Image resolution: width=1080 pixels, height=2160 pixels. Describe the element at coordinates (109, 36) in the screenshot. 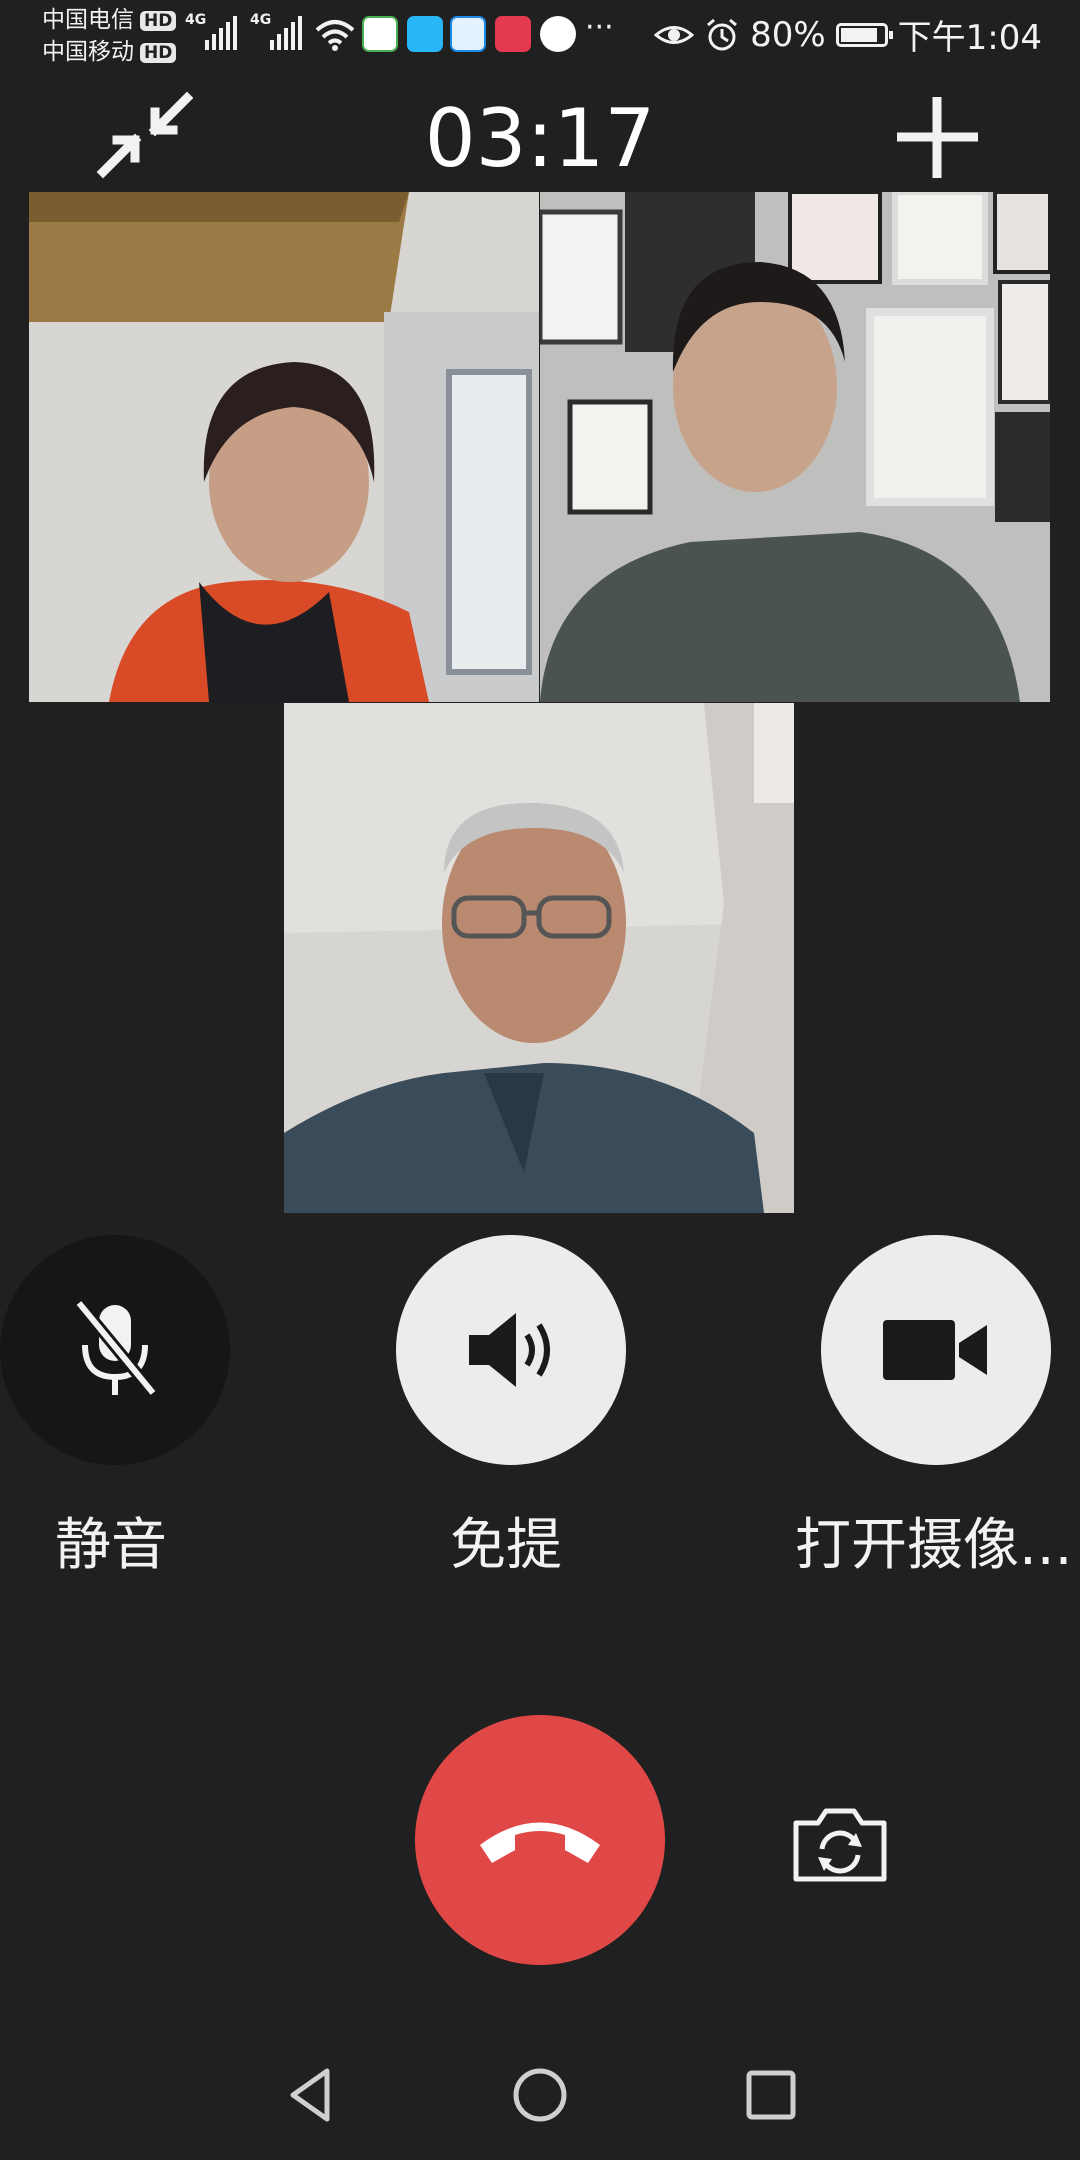

I see `carrier-info: 中国电信 HD 中国移动 HD` at that location.